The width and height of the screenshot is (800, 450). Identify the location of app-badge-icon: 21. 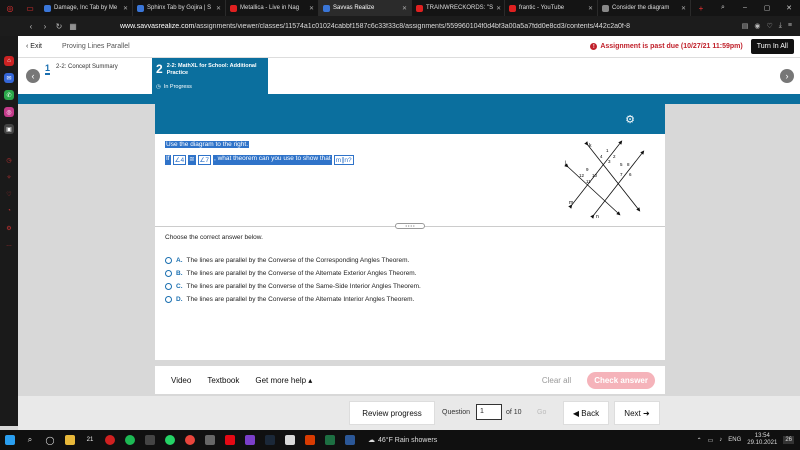
(90, 440).